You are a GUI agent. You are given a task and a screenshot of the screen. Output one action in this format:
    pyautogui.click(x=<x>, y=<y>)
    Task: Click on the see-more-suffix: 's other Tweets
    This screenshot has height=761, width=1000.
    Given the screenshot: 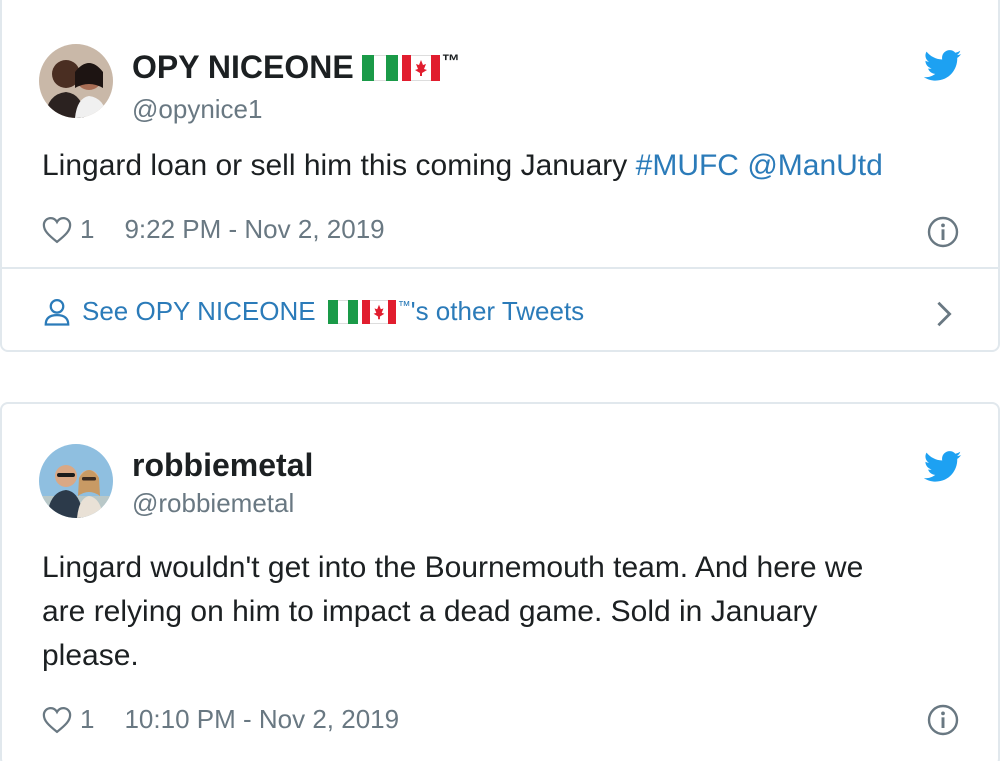 What is the action you would take?
    pyautogui.click(x=497, y=311)
    